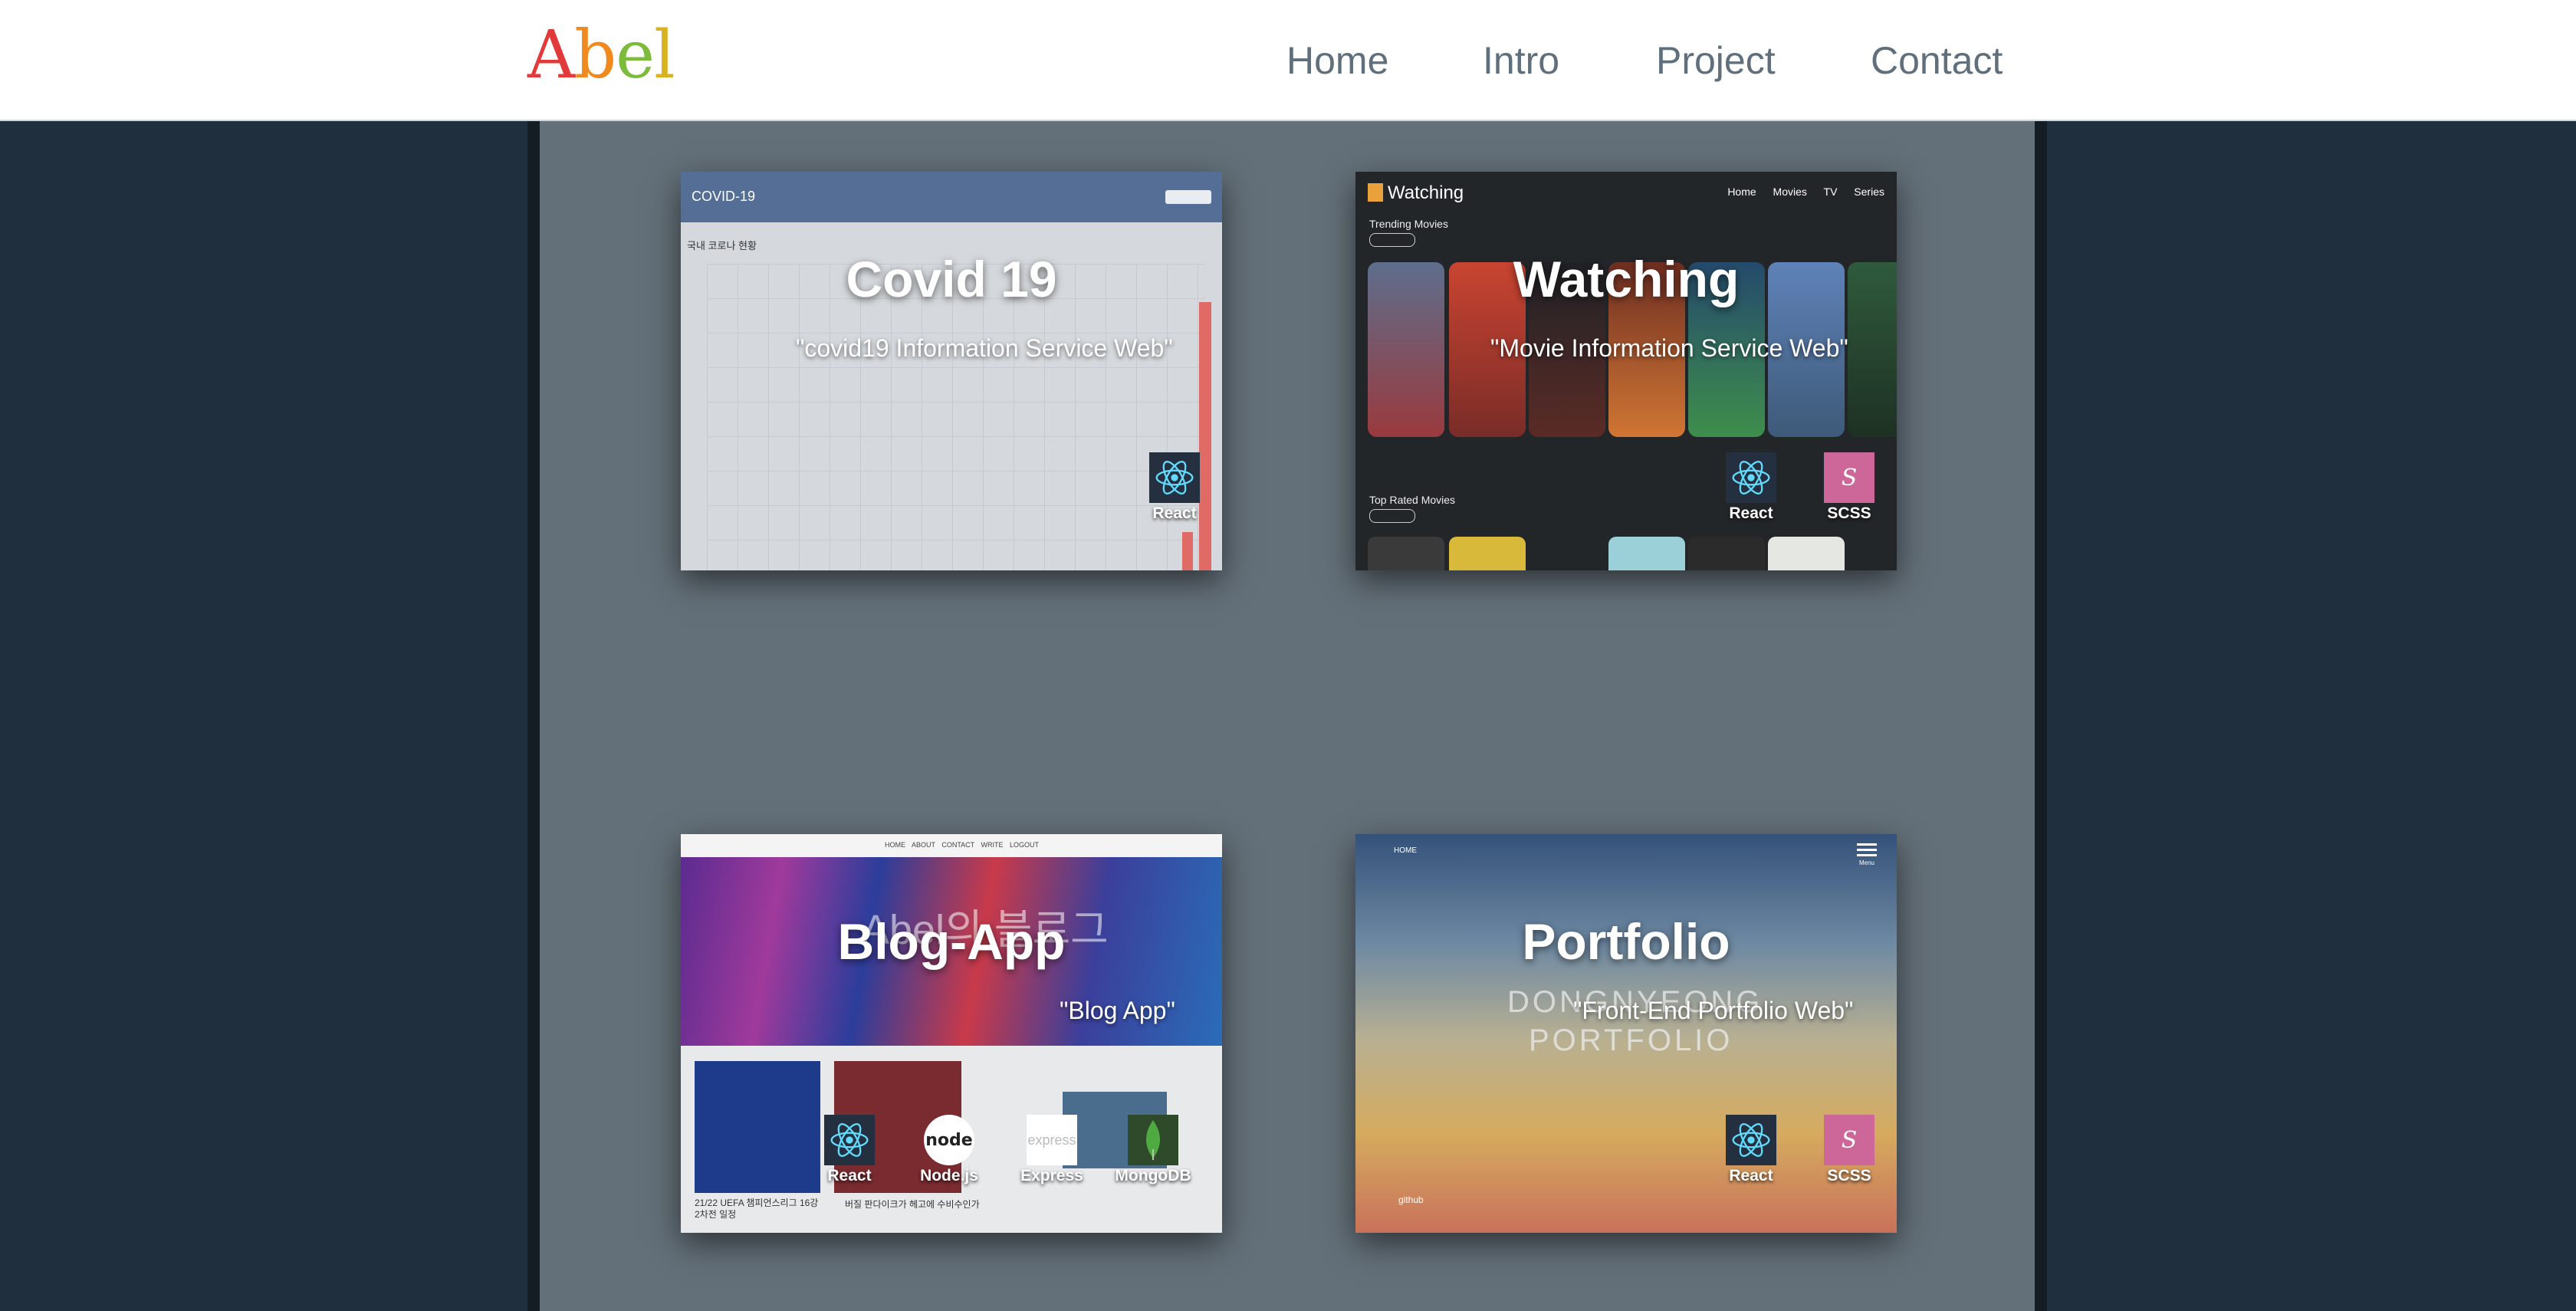 The height and width of the screenshot is (1311, 2576). I want to click on project-description: "Movie Information Service Web", so click(1669, 348).